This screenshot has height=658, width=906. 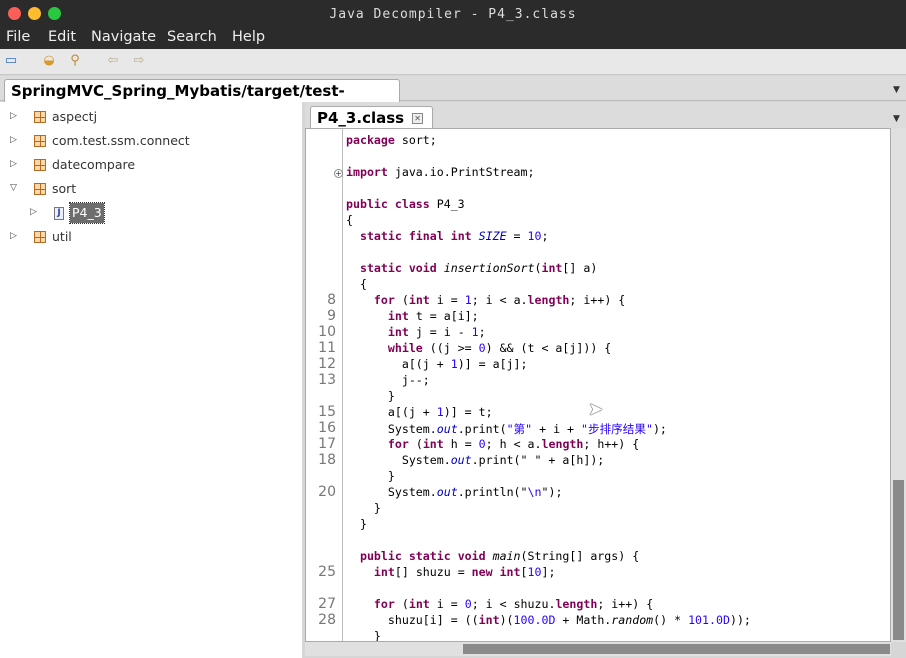 I want to click on code-token: [] a), so click(x=580, y=268).